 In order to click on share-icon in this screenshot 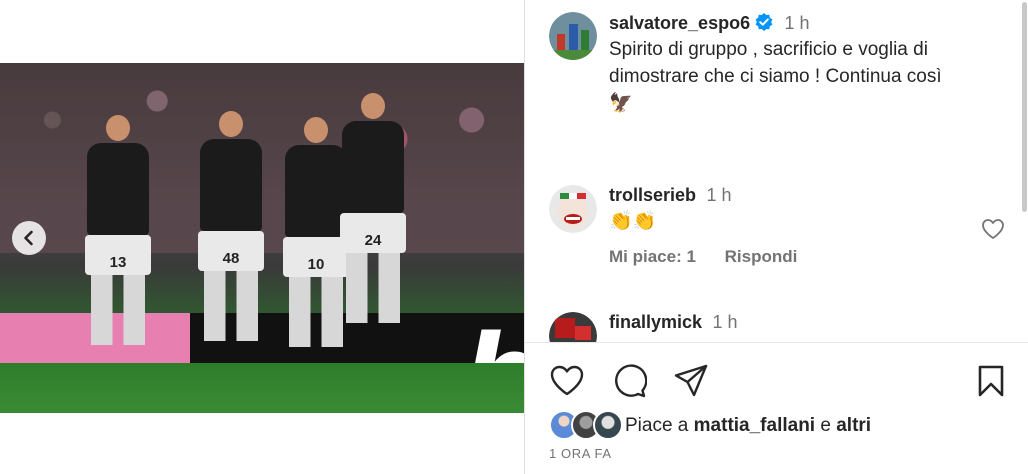, I will do `click(691, 380)`.